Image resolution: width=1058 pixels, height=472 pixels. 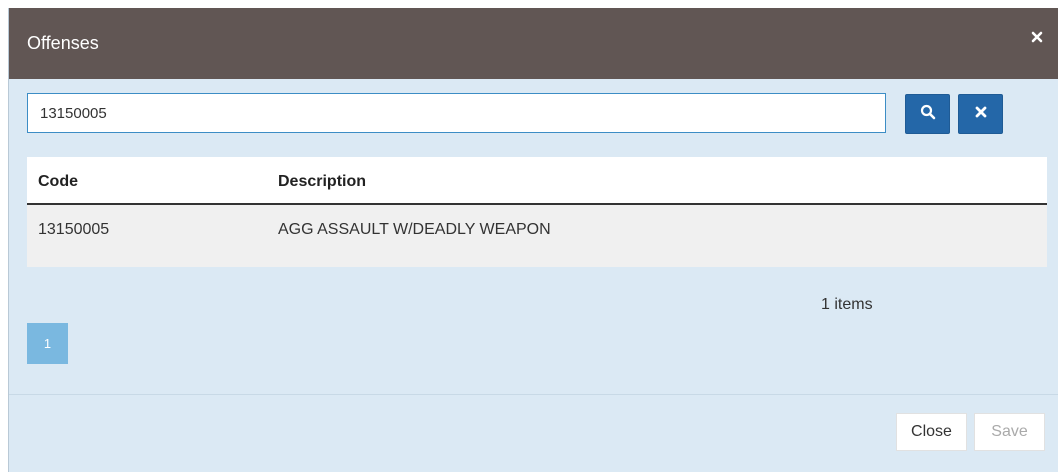 I want to click on clear-search-button, so click(x=980, y=114).